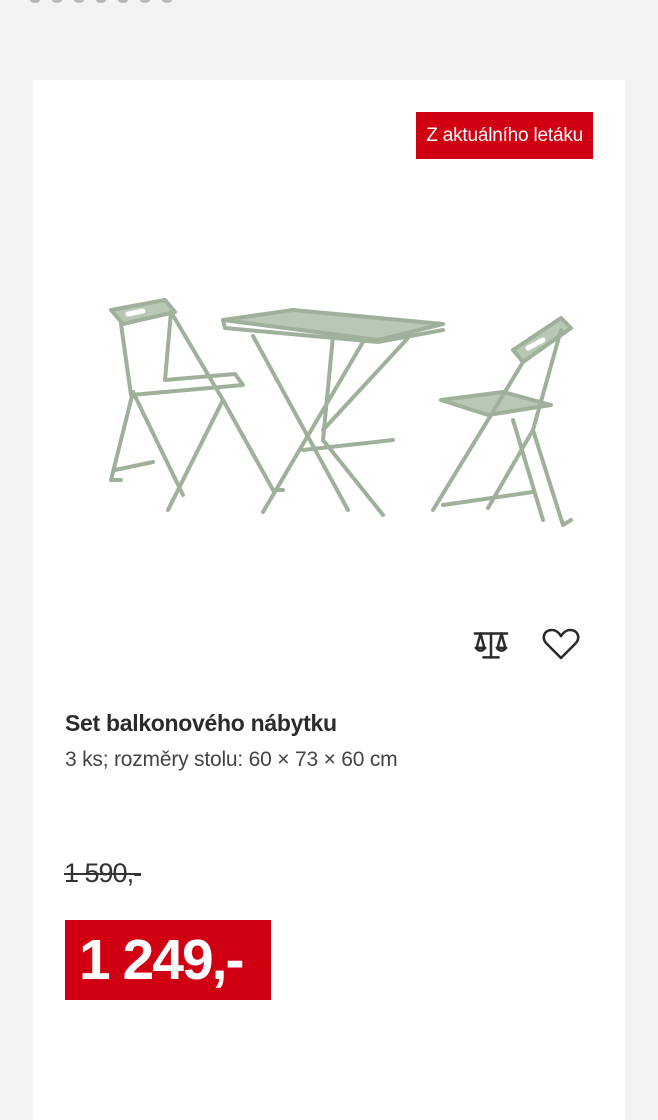 The width and height of the screenshot is (658, 1120). I want to click on previous-card-cutoff, so click(185, 2).